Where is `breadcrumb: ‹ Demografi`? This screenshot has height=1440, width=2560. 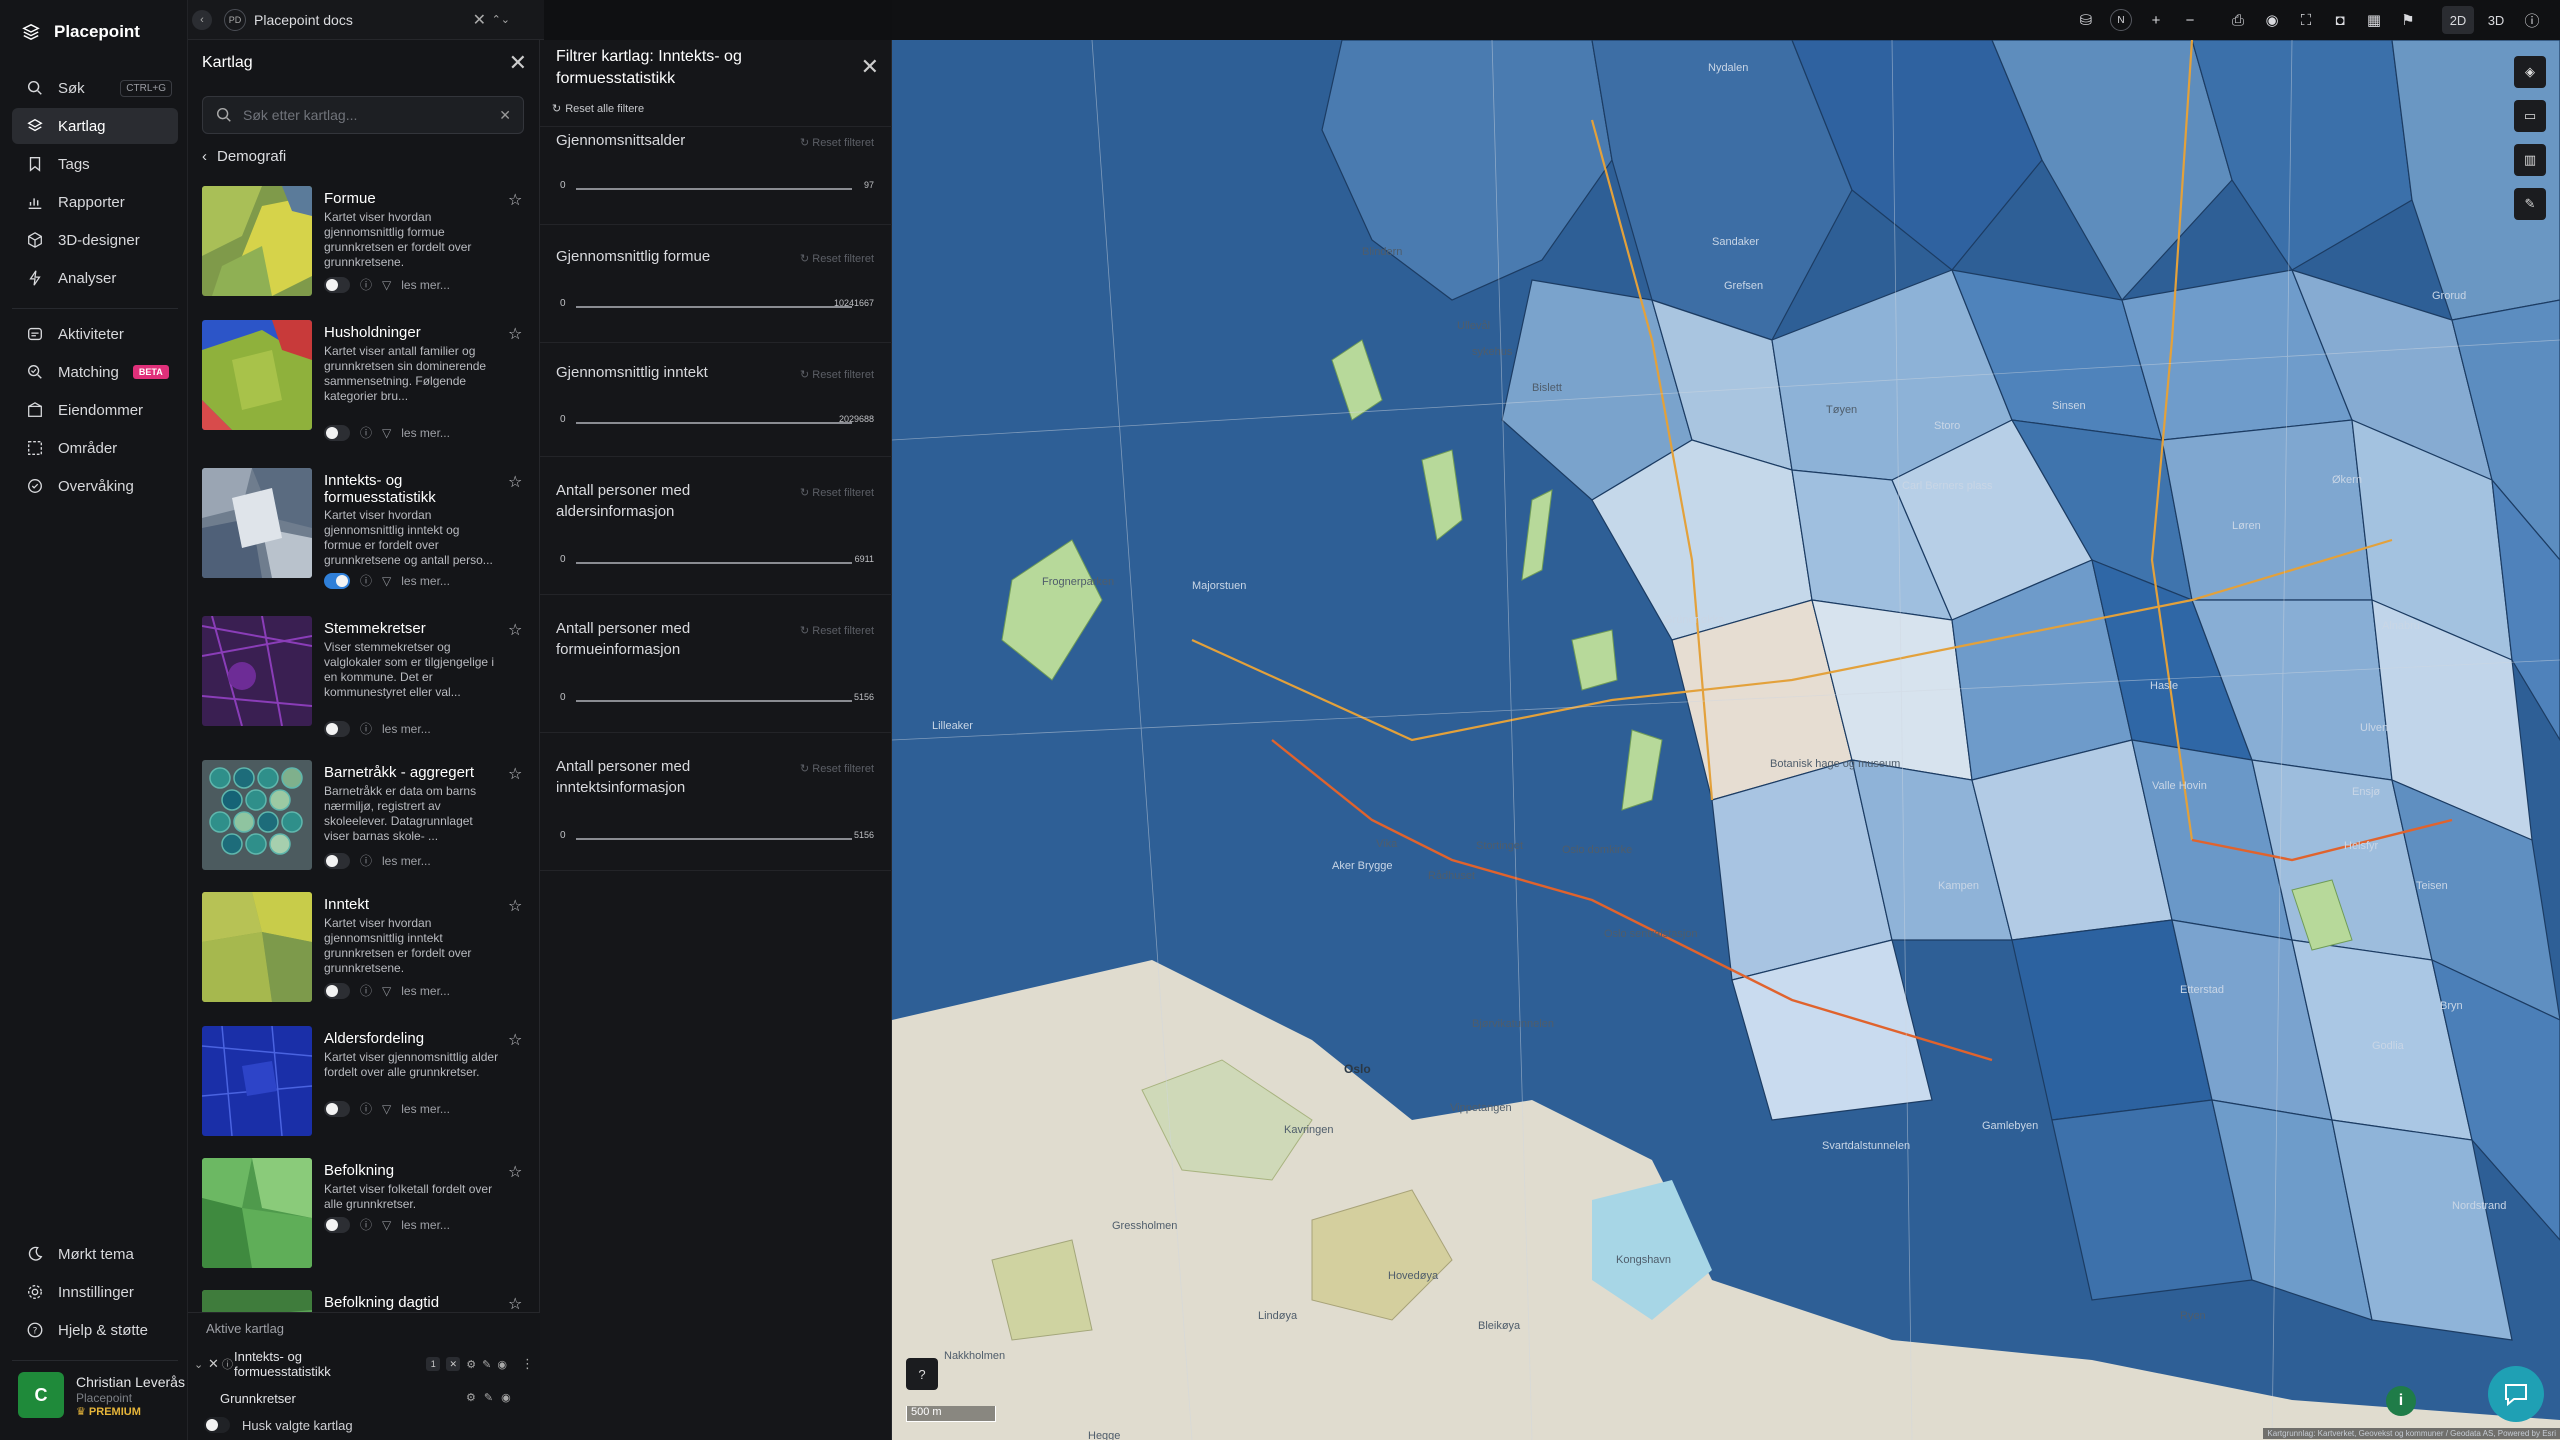 breadcrumb: ‹ Demografi is located at coordinates (244, 156).